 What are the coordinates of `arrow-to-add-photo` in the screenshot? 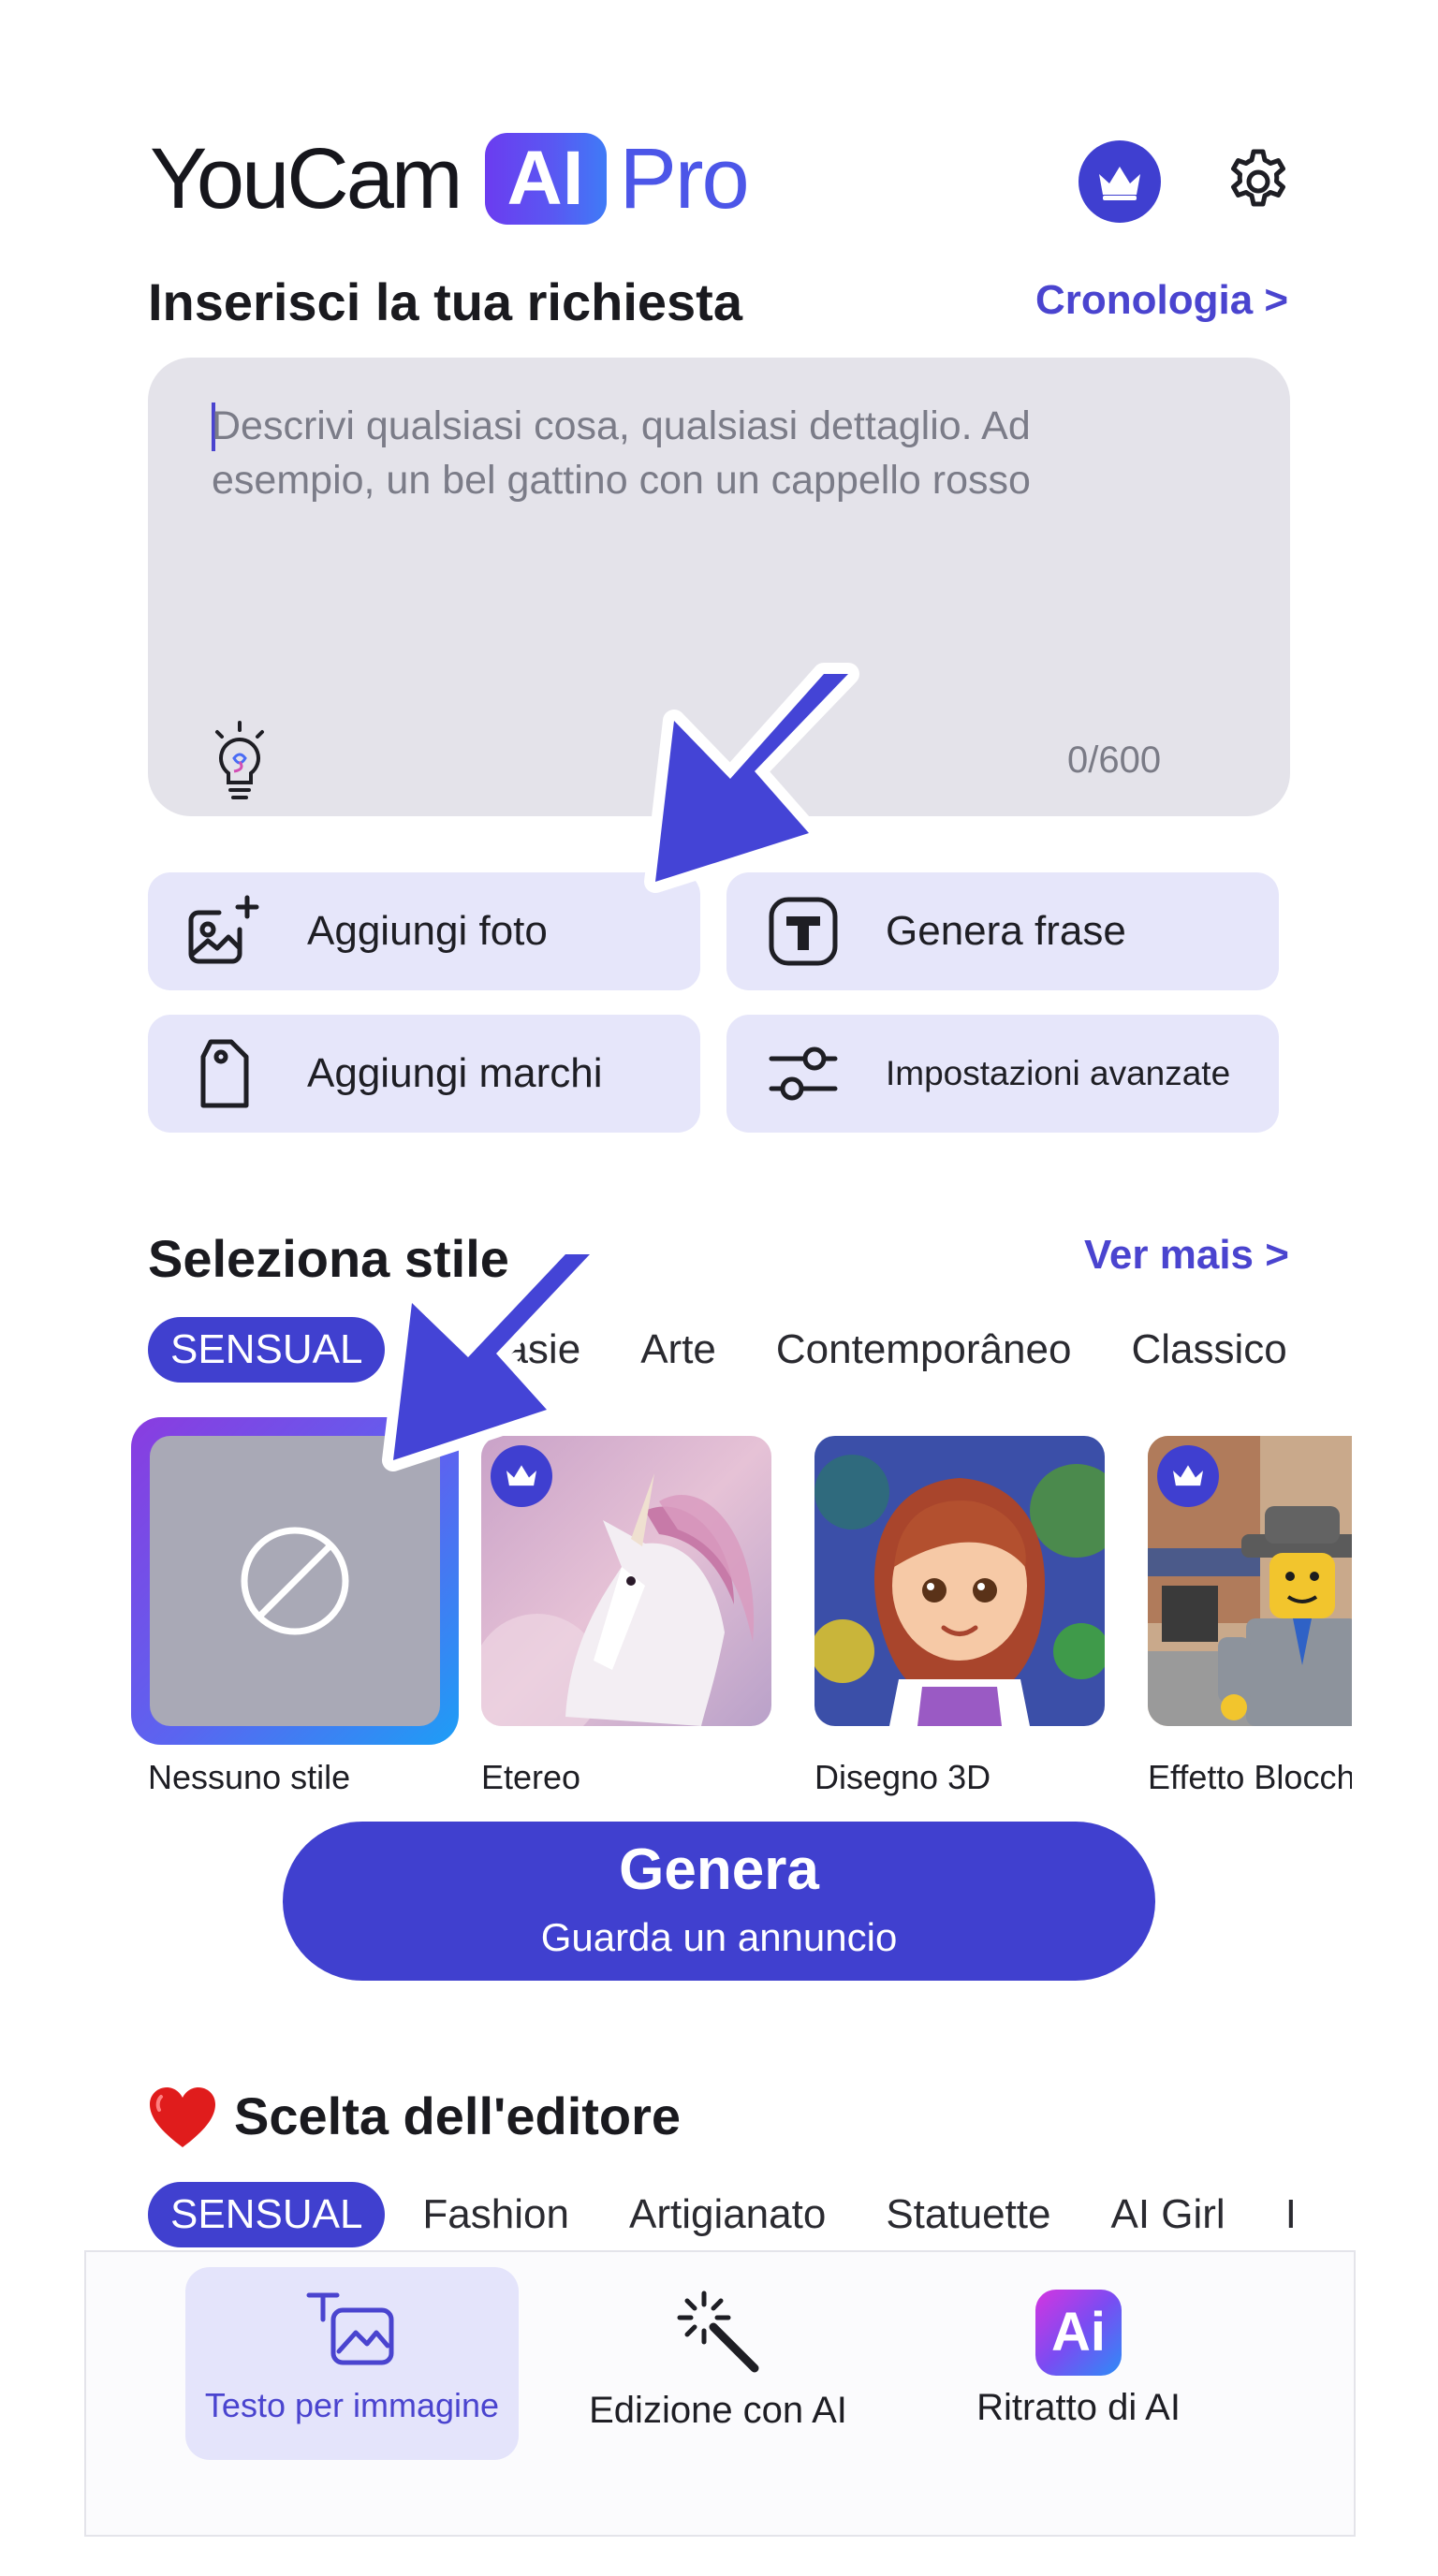 It's located at (751, 778).